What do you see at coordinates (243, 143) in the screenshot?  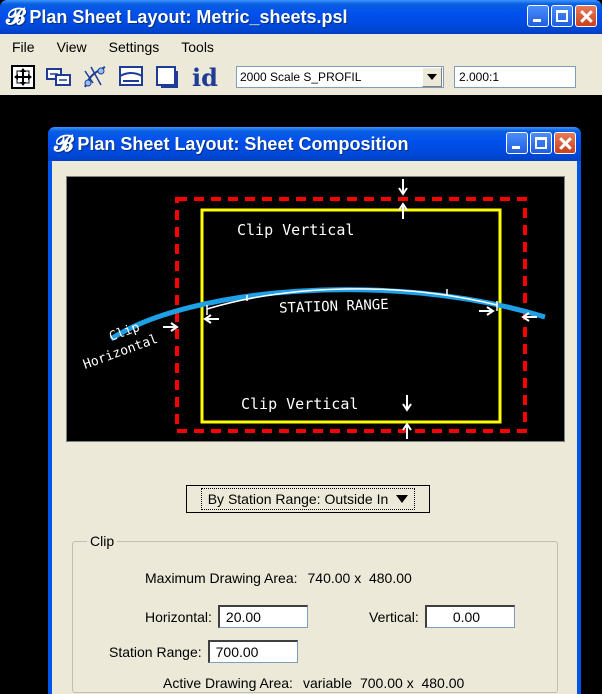 I see `sub-window-title: Plan Sheet Layout: Sheet Composition` at bounding box center [243, 143].